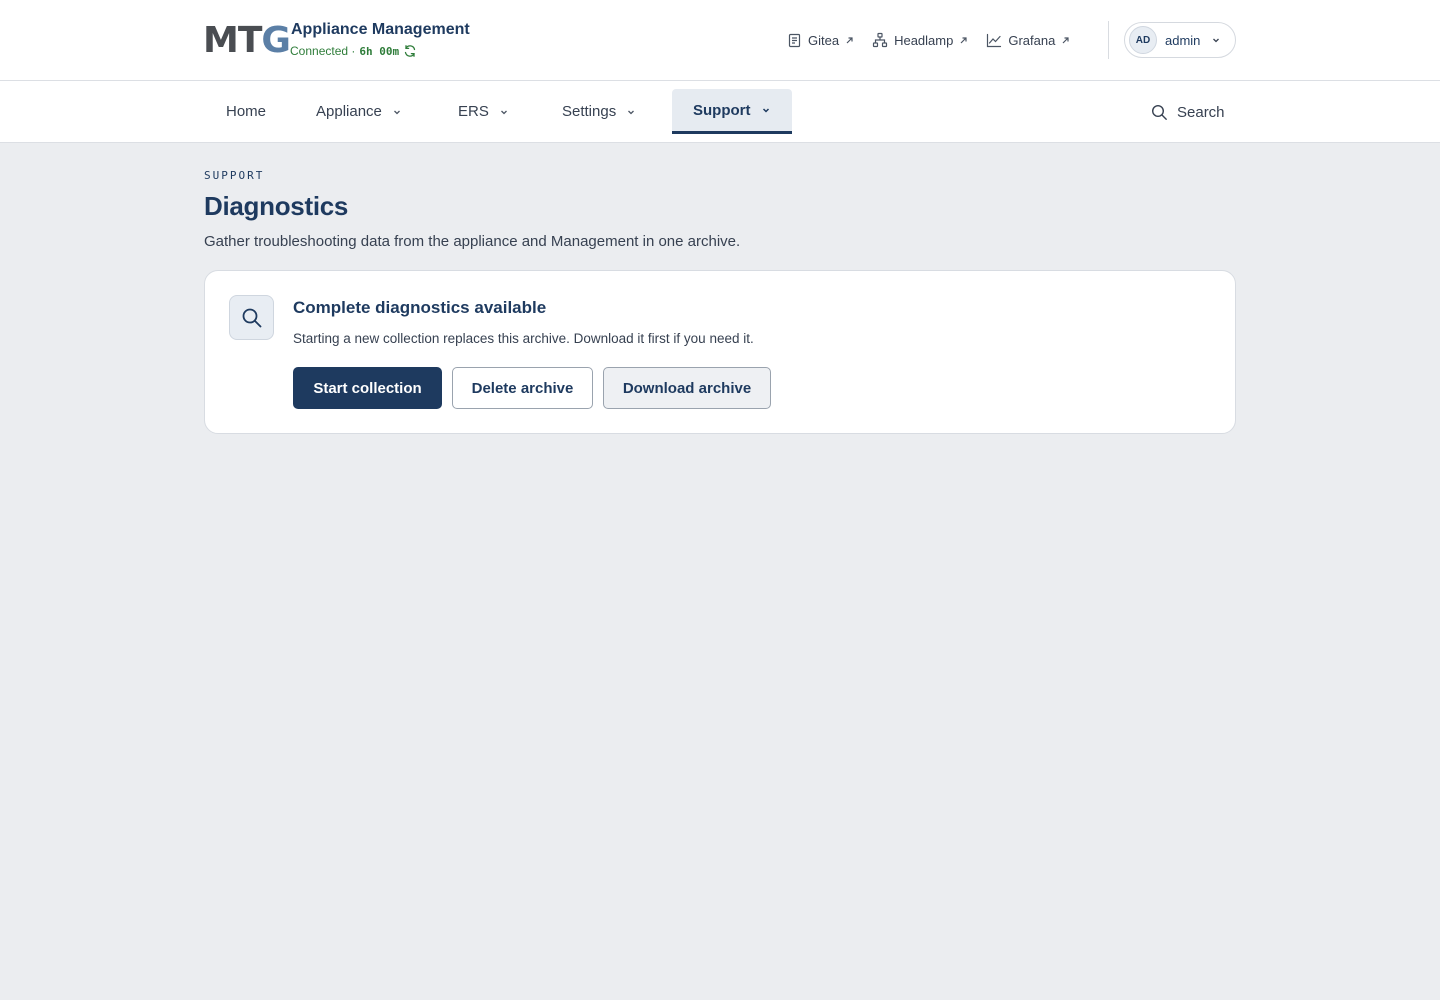 This screenshot has width=1440, height=1000. What do you see at coordinates (994, 40) in the screenshot?
I see `chart-icon` at bounding box center [994, 40].